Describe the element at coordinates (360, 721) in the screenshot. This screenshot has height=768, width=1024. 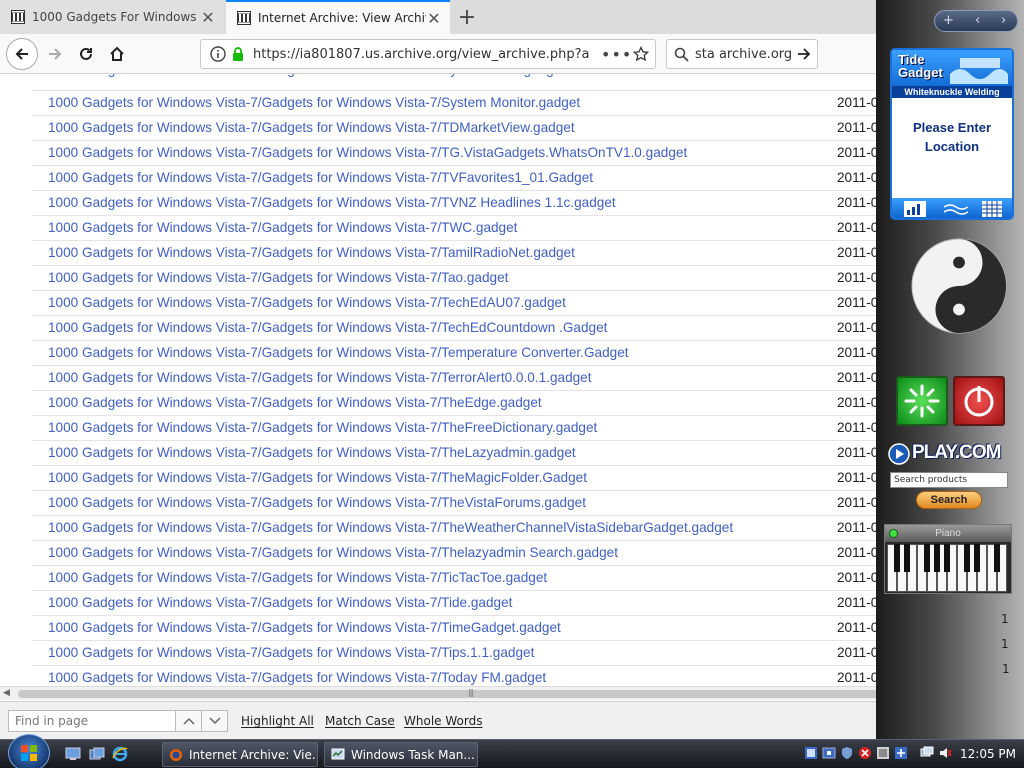
I see `match-case-toggle: Match Case` at that location.